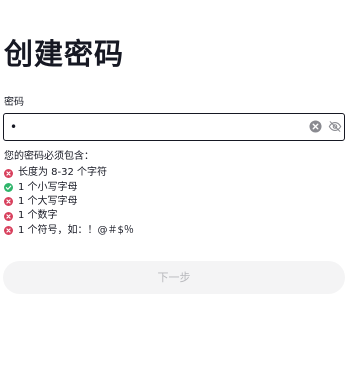 The width and height of the screenshot is (358, 366). I want to click on clear-icon, so click(315, 126).